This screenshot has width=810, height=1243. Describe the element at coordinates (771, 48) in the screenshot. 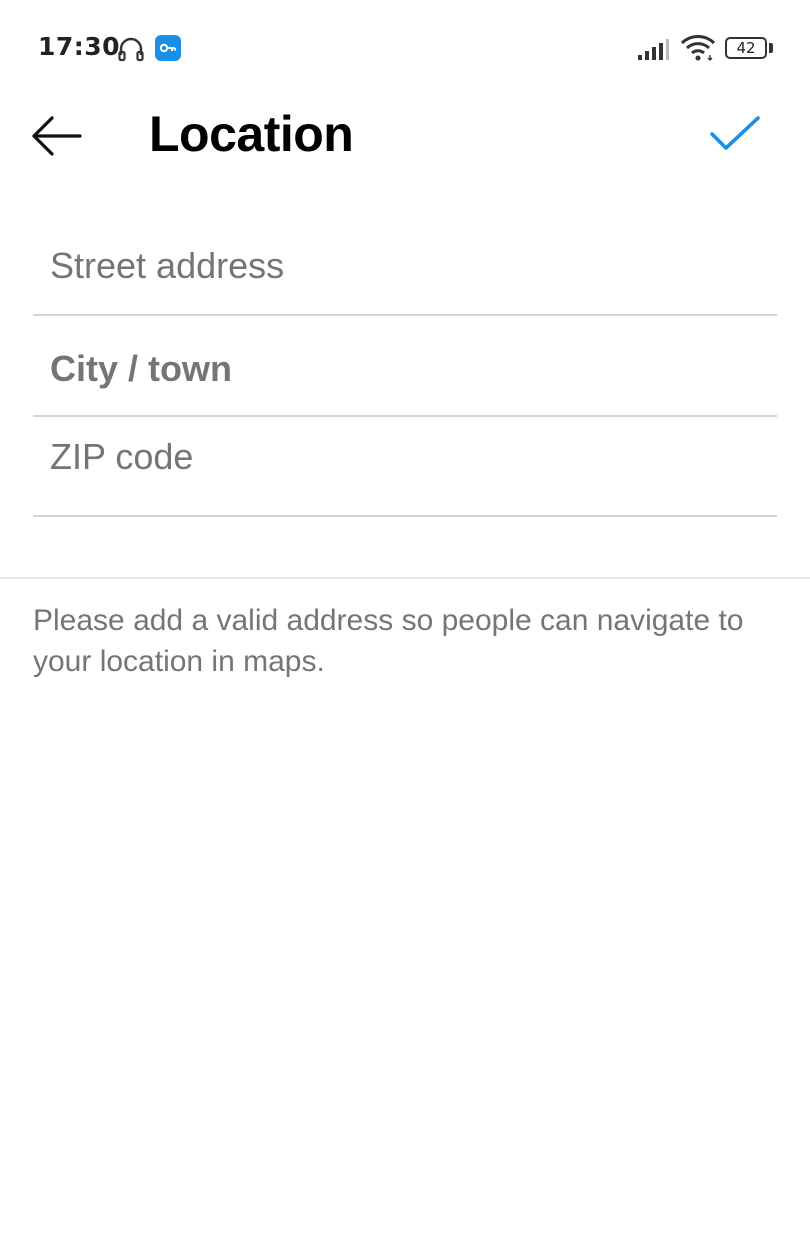

I see `battery-tip` at that location.